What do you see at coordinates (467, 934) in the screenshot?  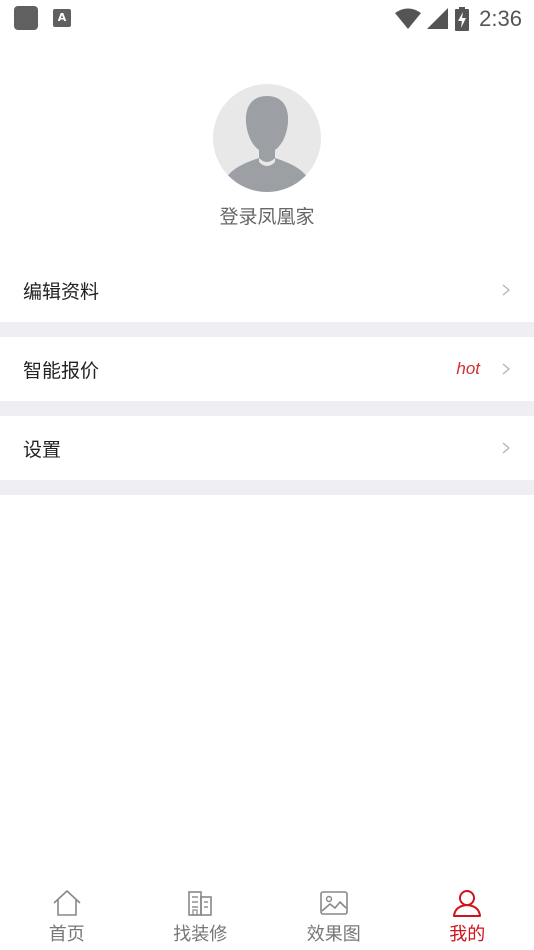 I see `tab-label: 我的` at bounding box center [467, 934].